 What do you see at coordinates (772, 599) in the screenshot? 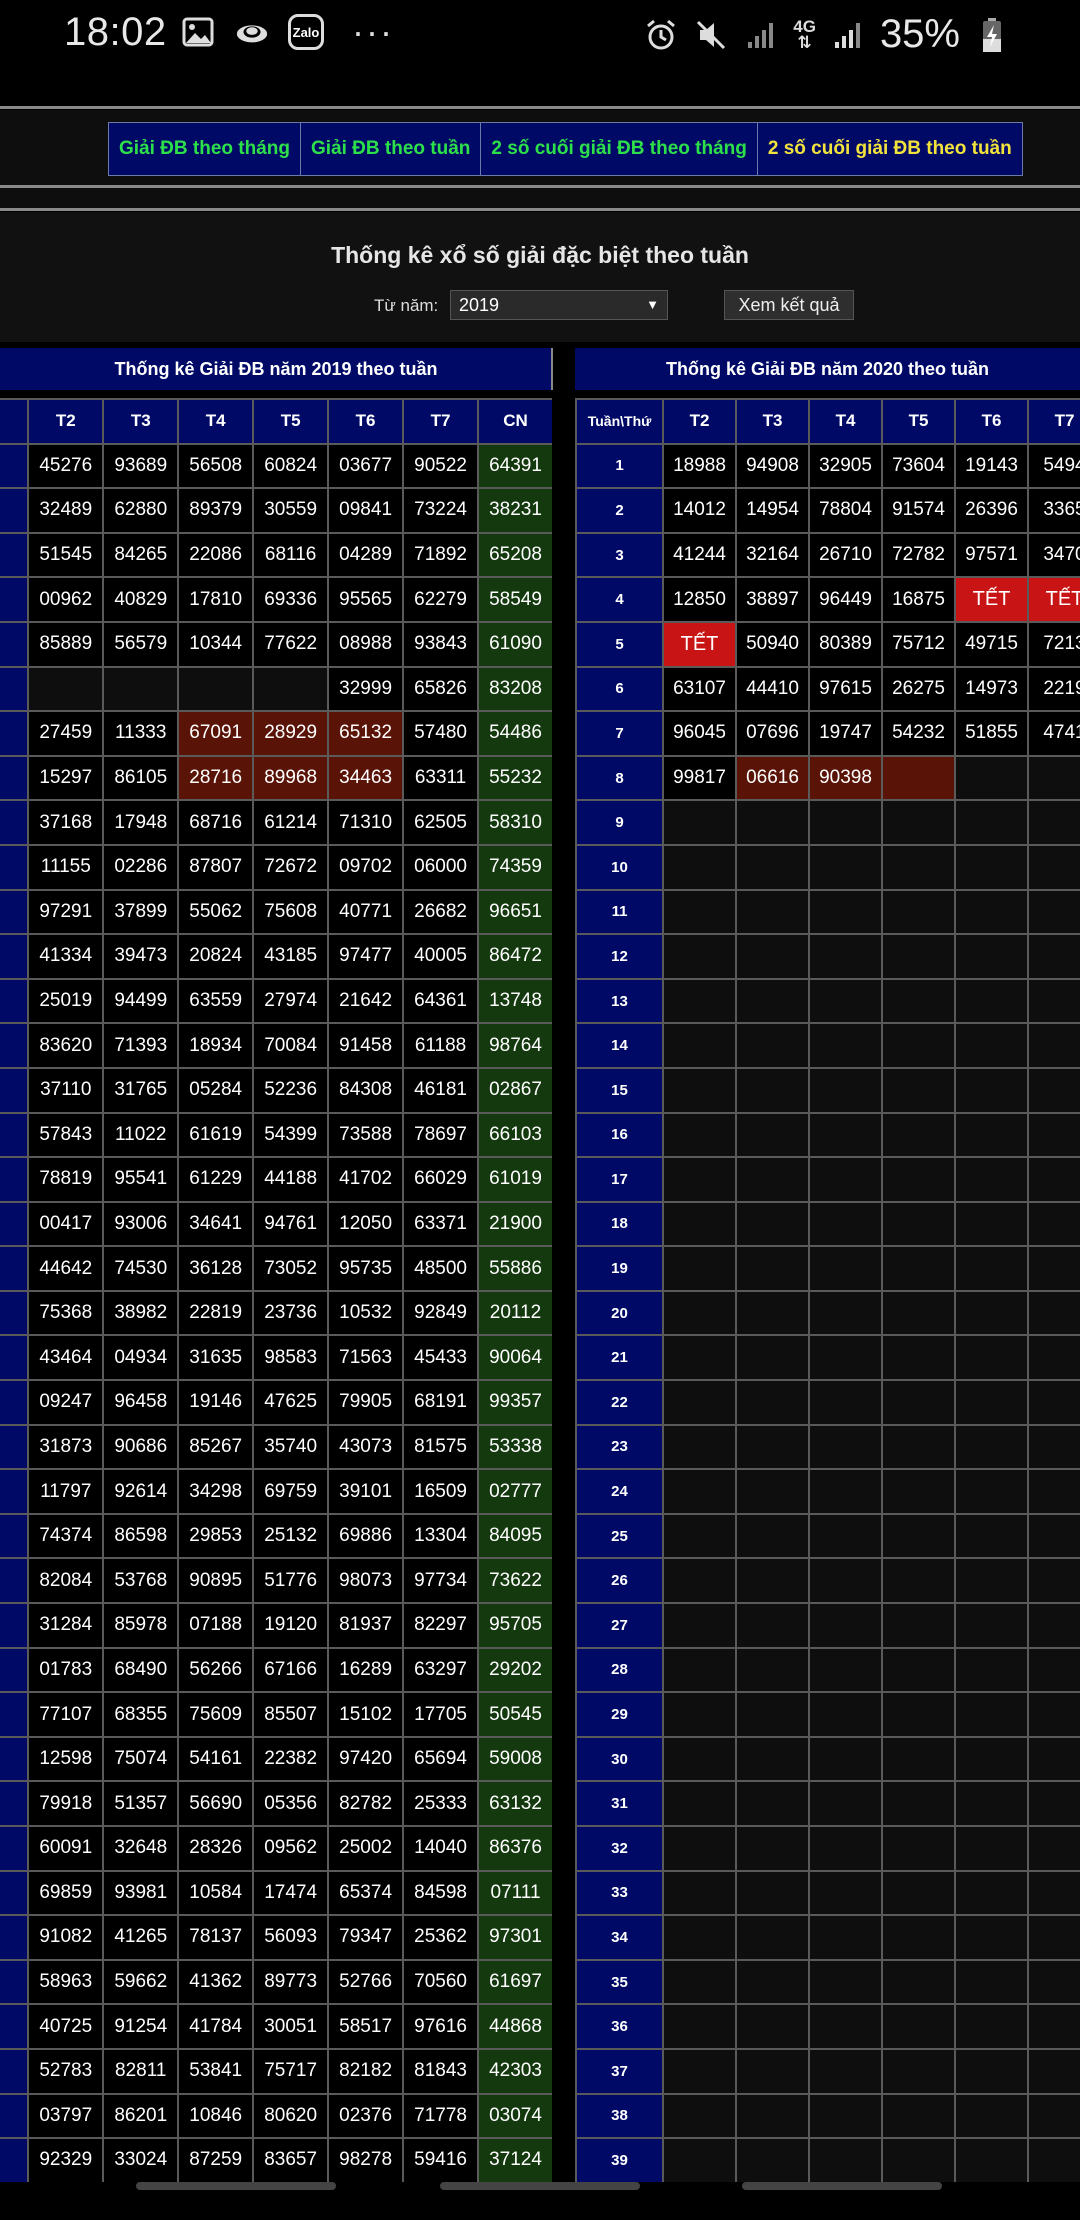
I see `result-cell: 38897` at bounding box center [772, 599].